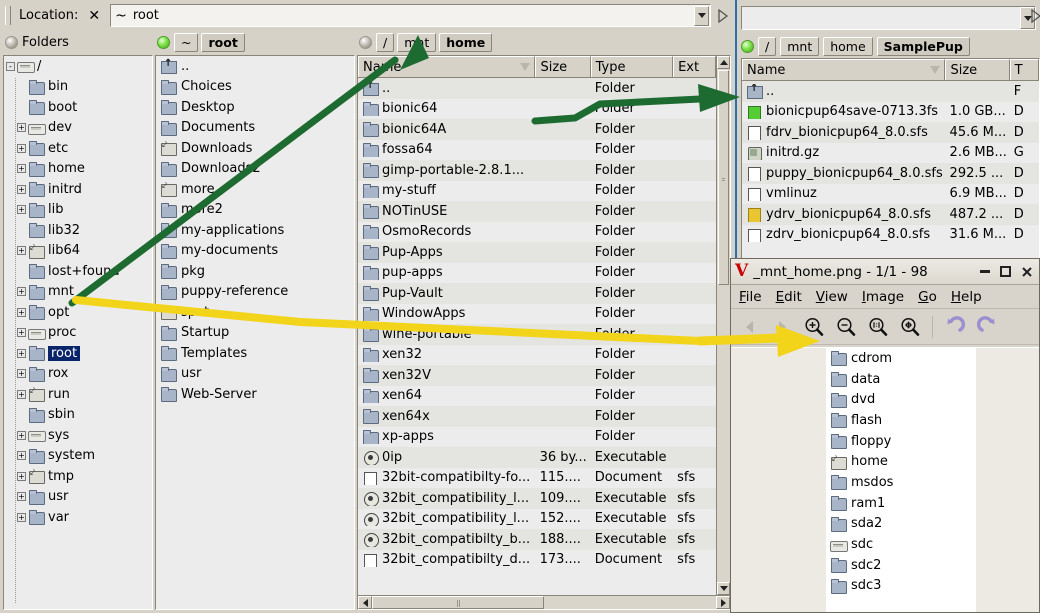 The image size is (1040, 613). Describe the element at coordinates (365, 602) in the screenshot. I see `scroll-left-button` at that location.